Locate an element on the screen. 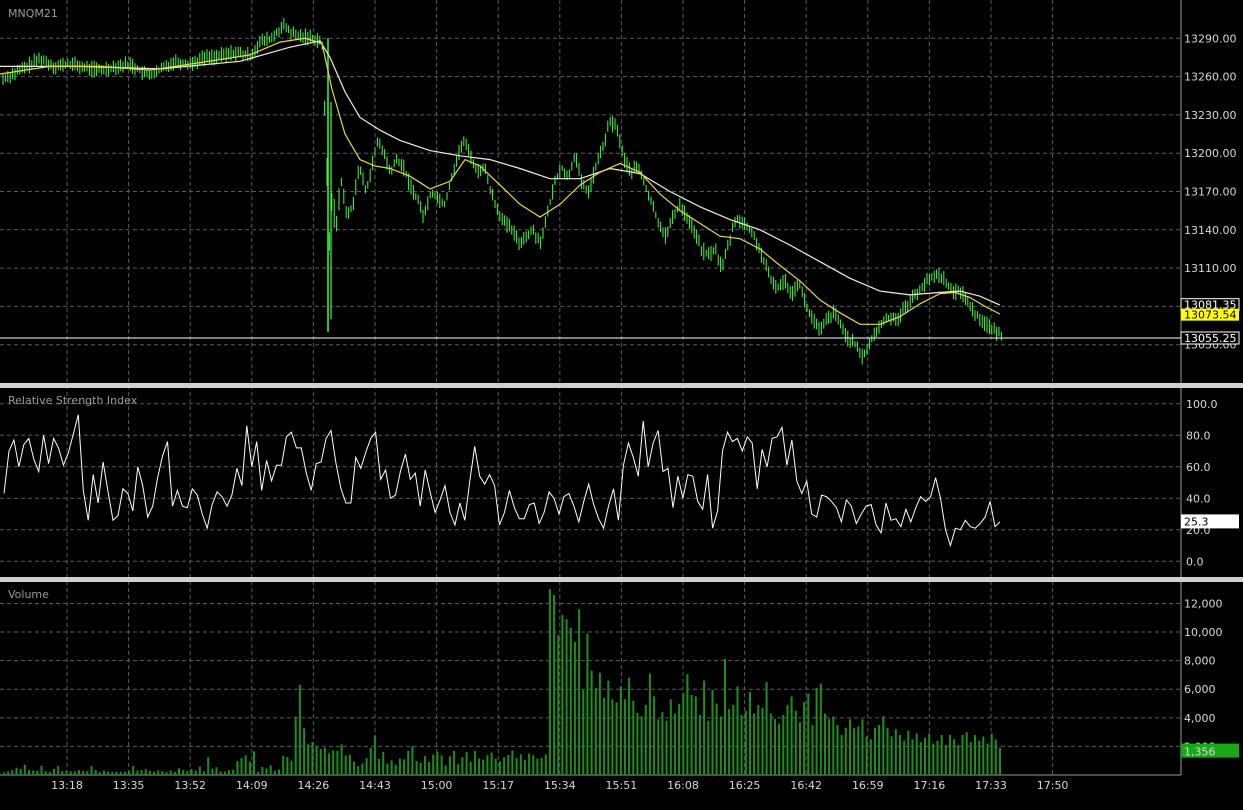  price-badge-label: 13055.25 is located at coordinates (1210, 338).